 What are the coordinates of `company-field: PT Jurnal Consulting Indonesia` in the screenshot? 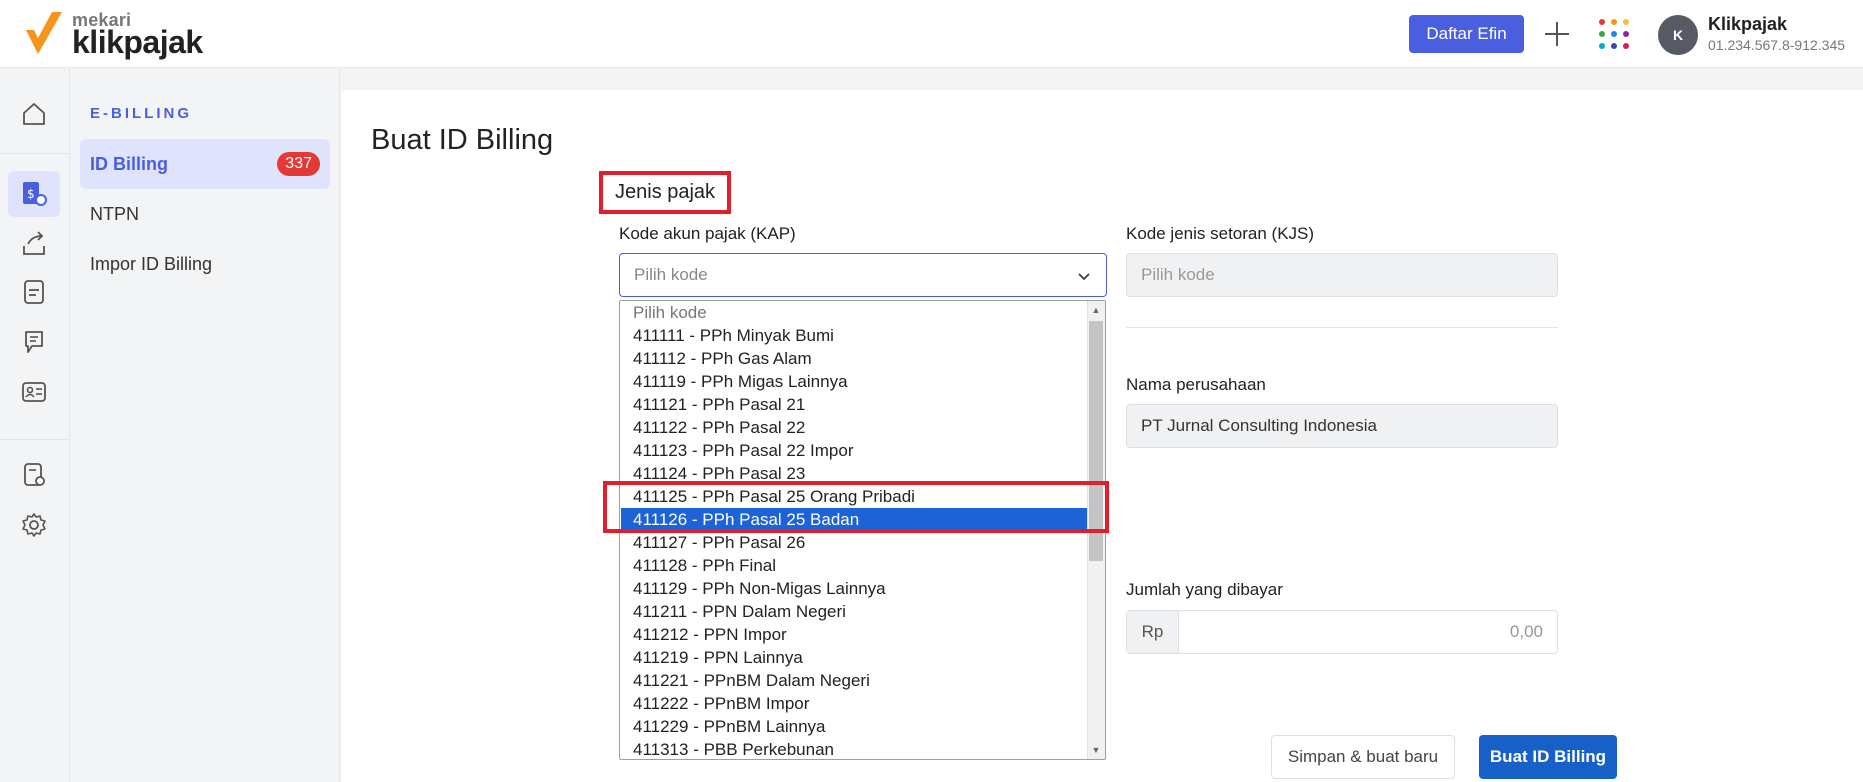 It's located at (1342, 426).